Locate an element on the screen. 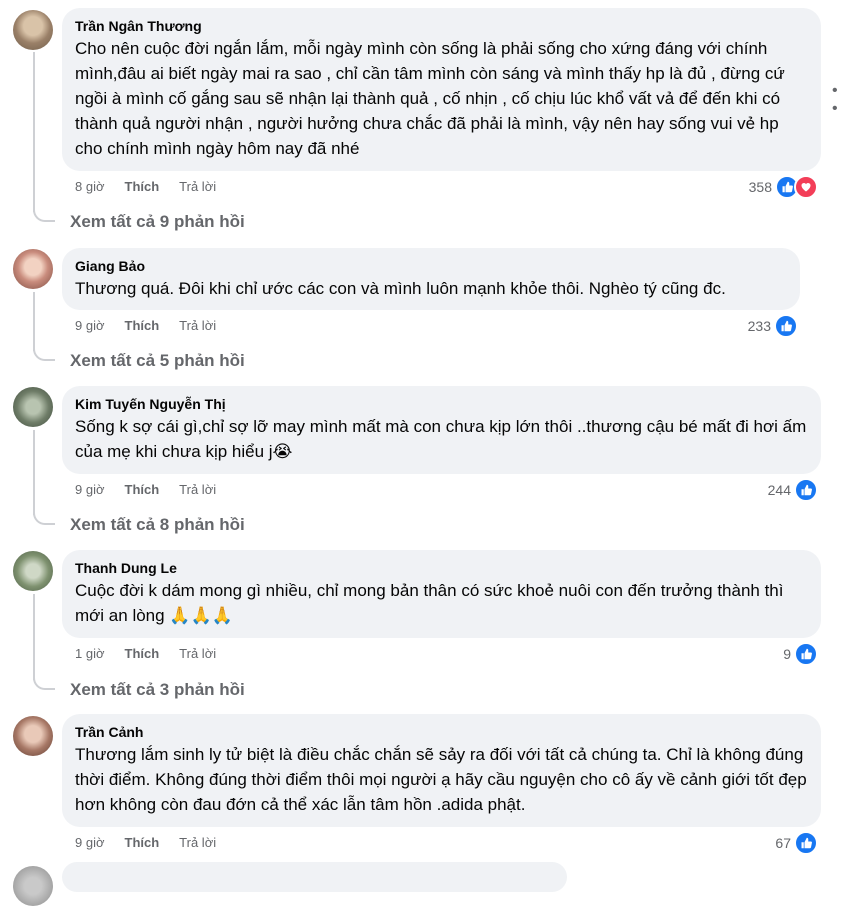 Image resolution: width=846 pixels, height=906 pixels. view-replies-link: Xem tất cả 5 phản hồi is located at coordinates (157, 361).